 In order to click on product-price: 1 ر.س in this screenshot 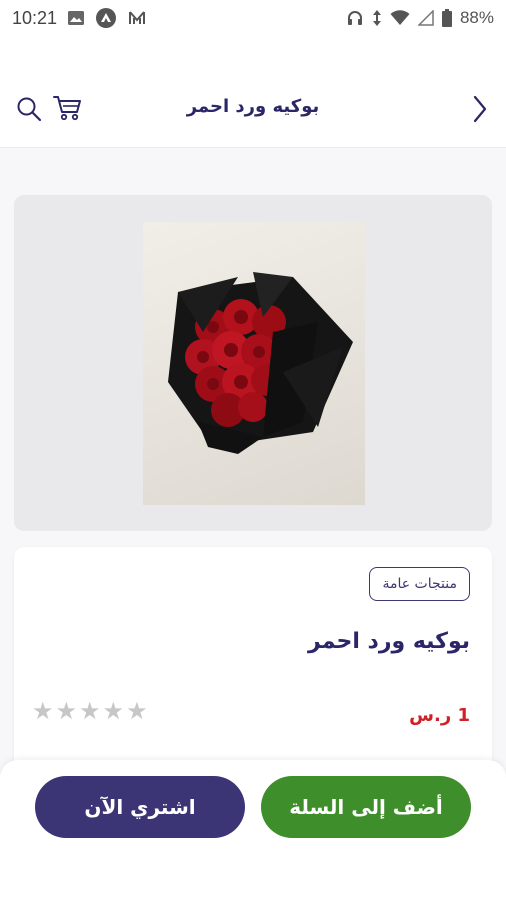, I will do `click(439, 715)`.